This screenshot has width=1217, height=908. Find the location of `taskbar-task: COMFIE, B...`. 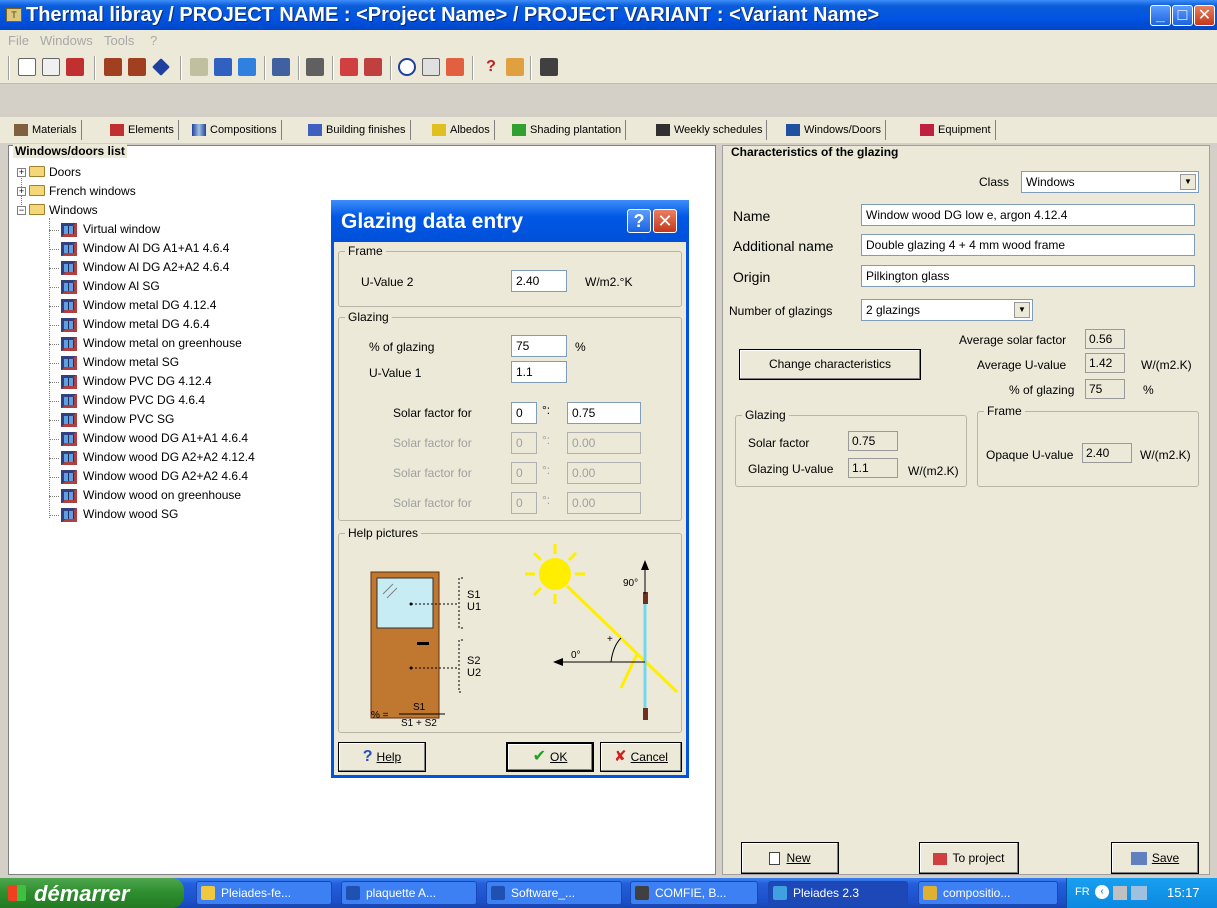

taskbar-task: COMFIE, B... is located at coordinates (694, 893).